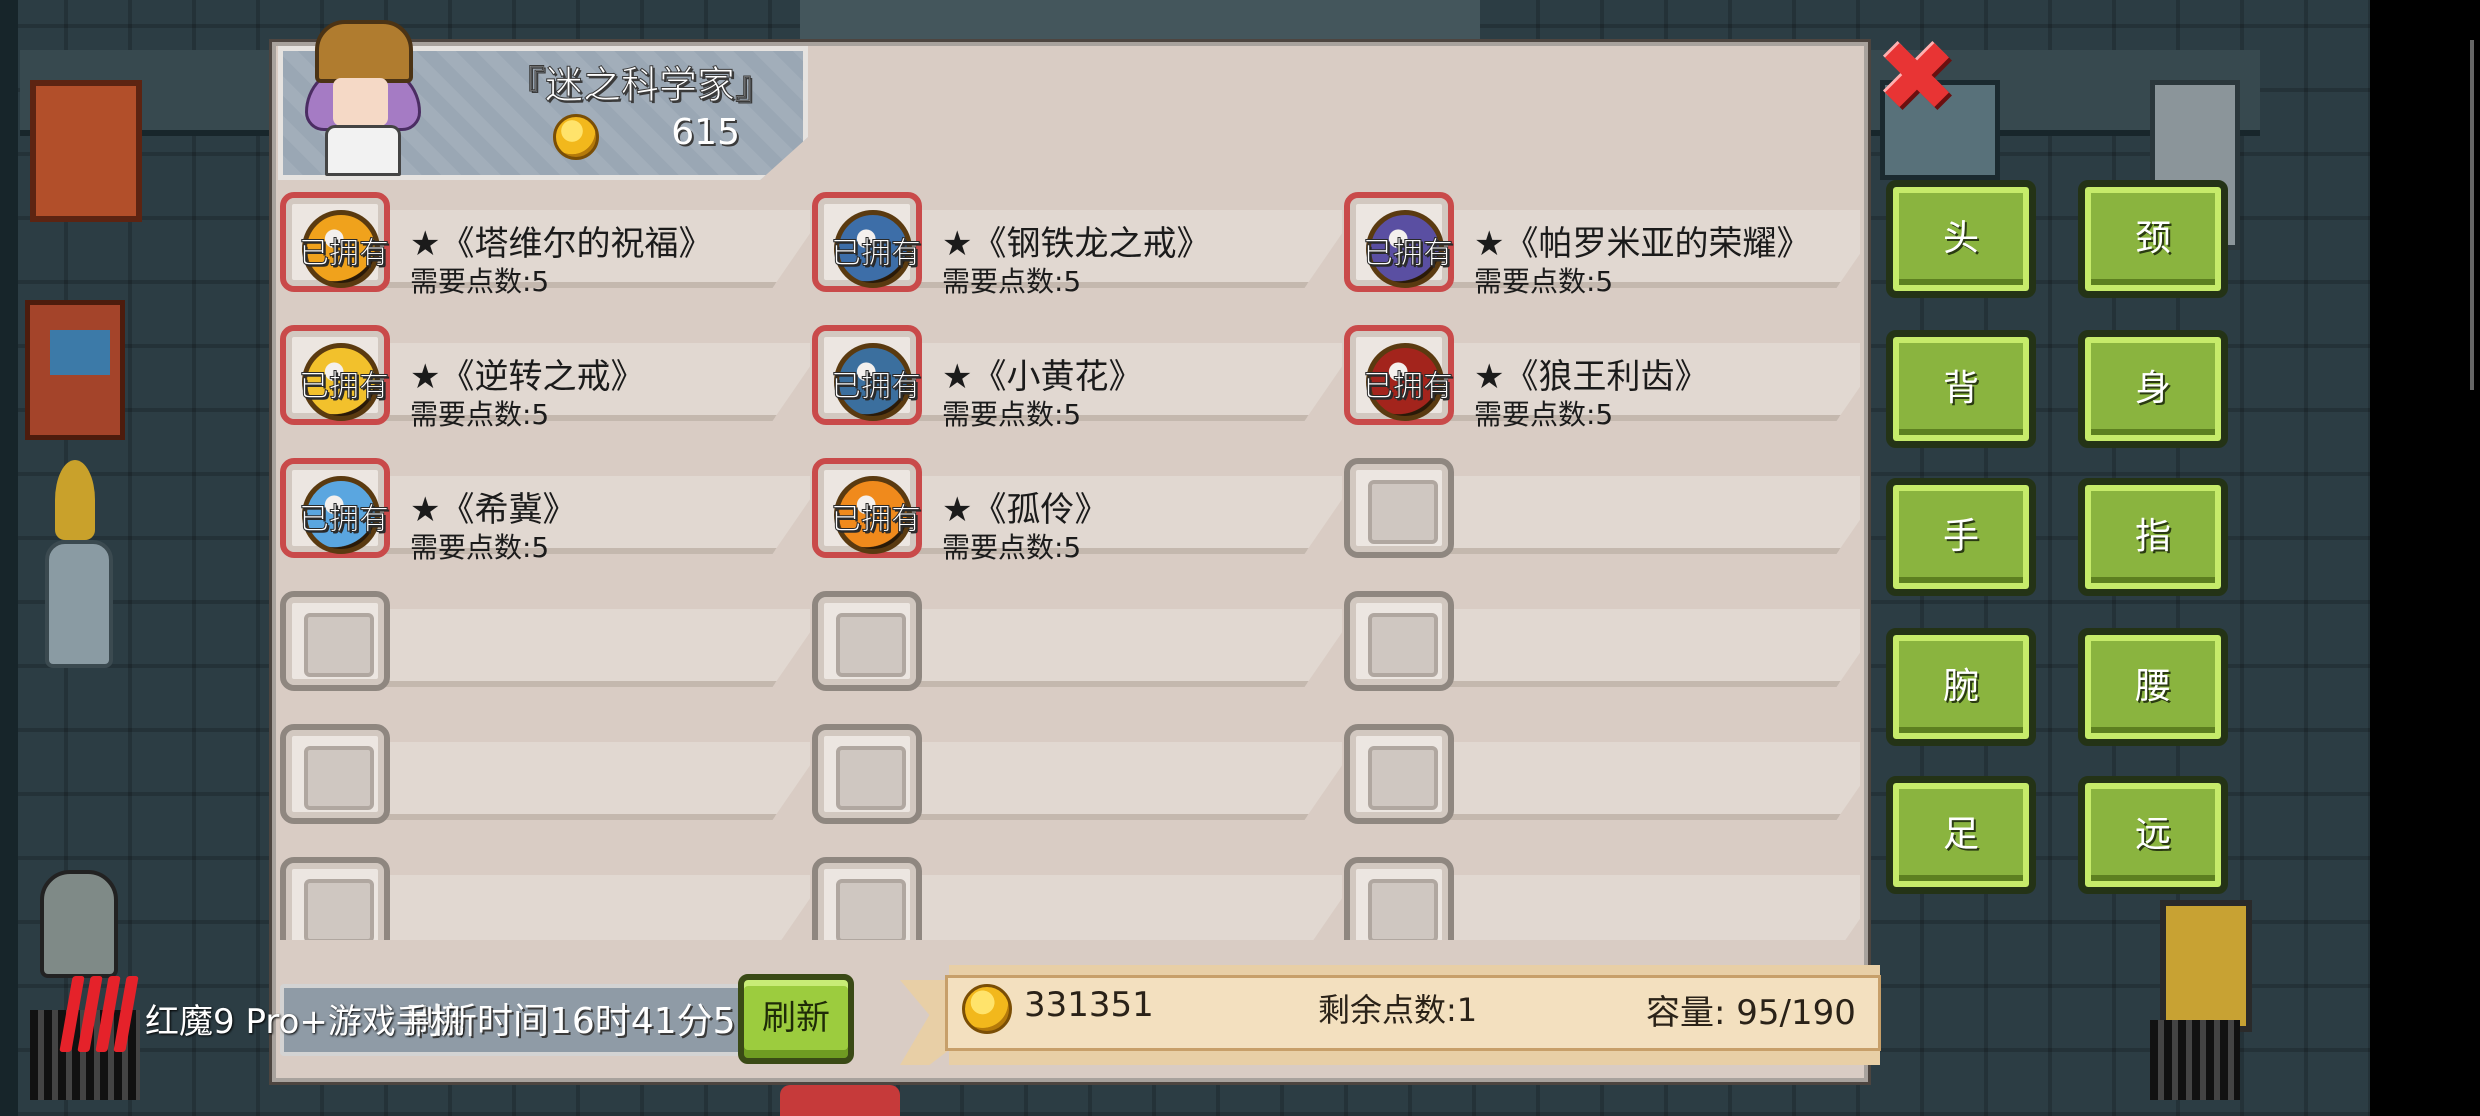 Image resolution: width=2480 pixels, height=1116 pixels. I want to click on category-button: 腕, so click(1961, 687).